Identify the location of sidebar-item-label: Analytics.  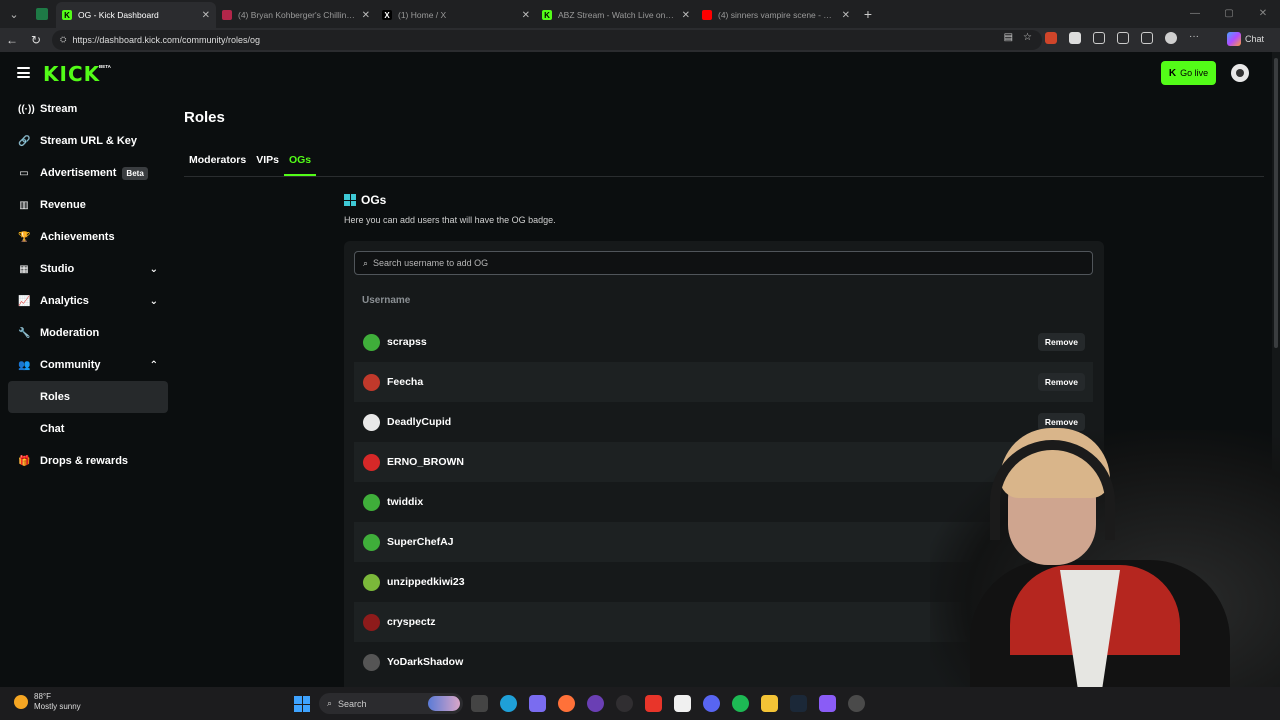
(64, 301).